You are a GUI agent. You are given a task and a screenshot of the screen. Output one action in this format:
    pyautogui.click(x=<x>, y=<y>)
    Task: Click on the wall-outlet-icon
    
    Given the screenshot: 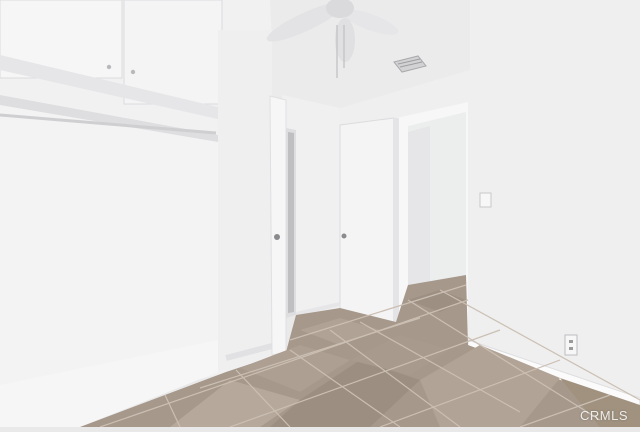 What is the action you would take?
    pyautogui.click(x=571, y=345)
    